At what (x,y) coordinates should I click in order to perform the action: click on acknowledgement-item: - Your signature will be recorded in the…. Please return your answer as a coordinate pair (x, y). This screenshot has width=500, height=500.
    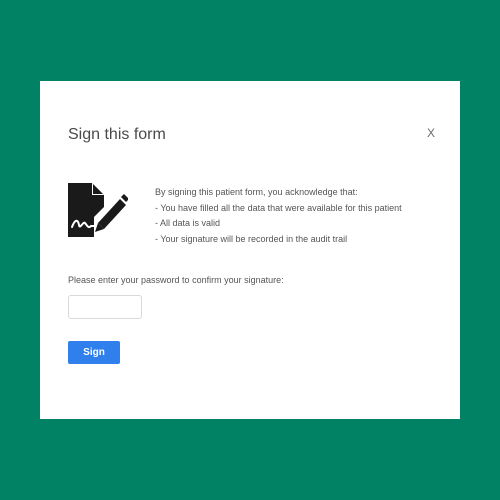
    Looking at the image, I should click on (251, 238).